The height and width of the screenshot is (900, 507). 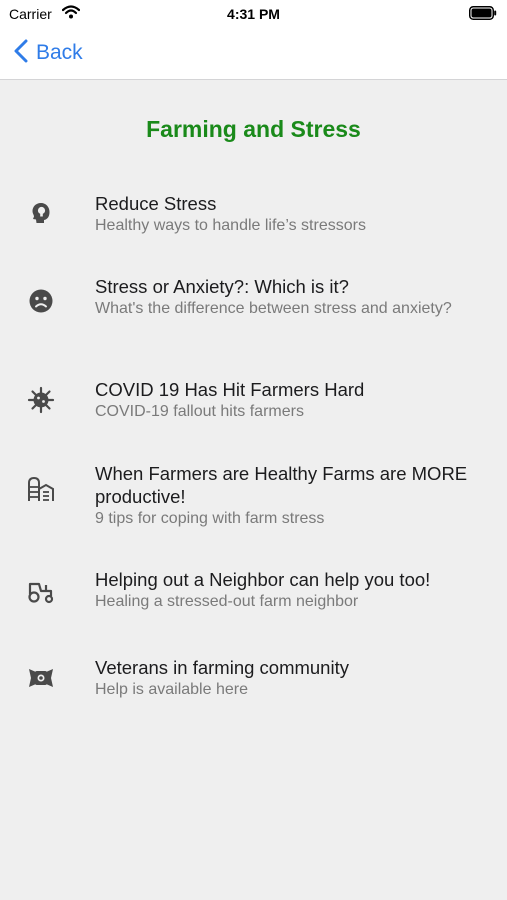 What do you see at coordinates (156, 203) in the screenshot?
I see `list-item-title: Reduce Stress` at bounding box center [156, 203].